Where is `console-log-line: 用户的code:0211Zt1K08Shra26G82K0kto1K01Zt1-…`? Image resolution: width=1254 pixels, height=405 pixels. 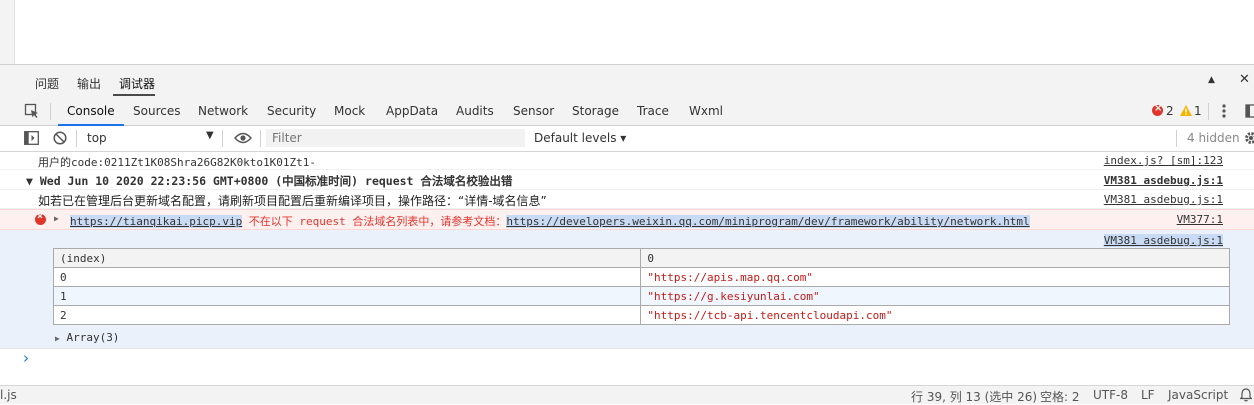 console-log-line: 用户的code:0211Zt1K08Shra26G82K0kto1K01Zt1-… is located at coordinates (627, 161).